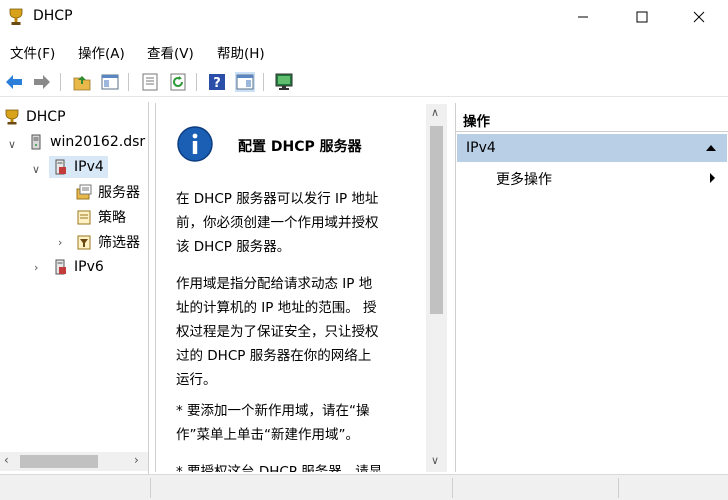 This screenshot has width=728, height=500. Describe the element at coordinates (364, 81) in the screenshot. I see `toolbar: ?` at that location.